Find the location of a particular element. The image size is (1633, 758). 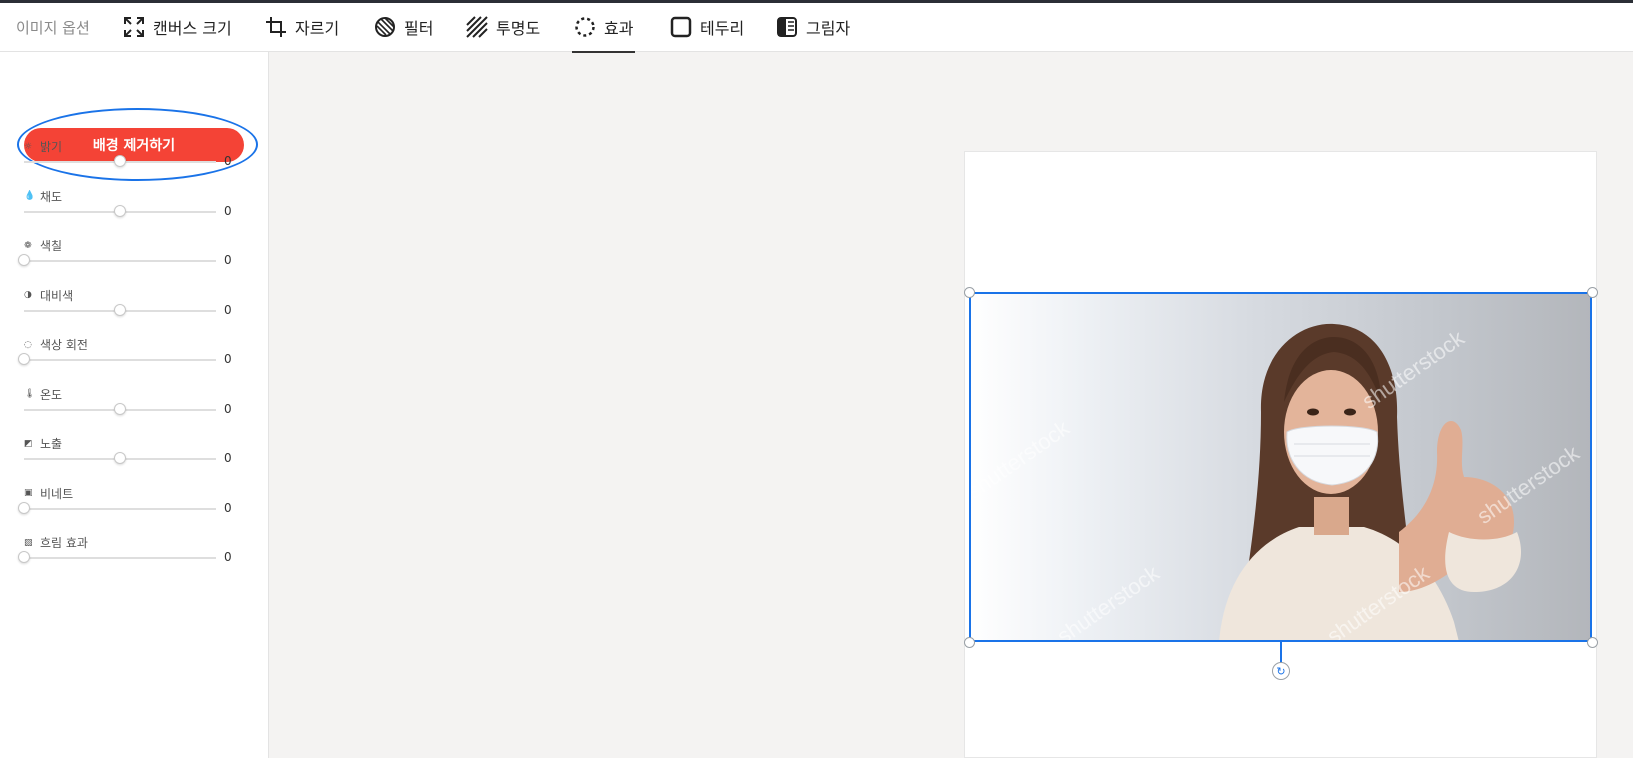

adjustment-label-text: 비네트 is located at coordinates (57, 493).